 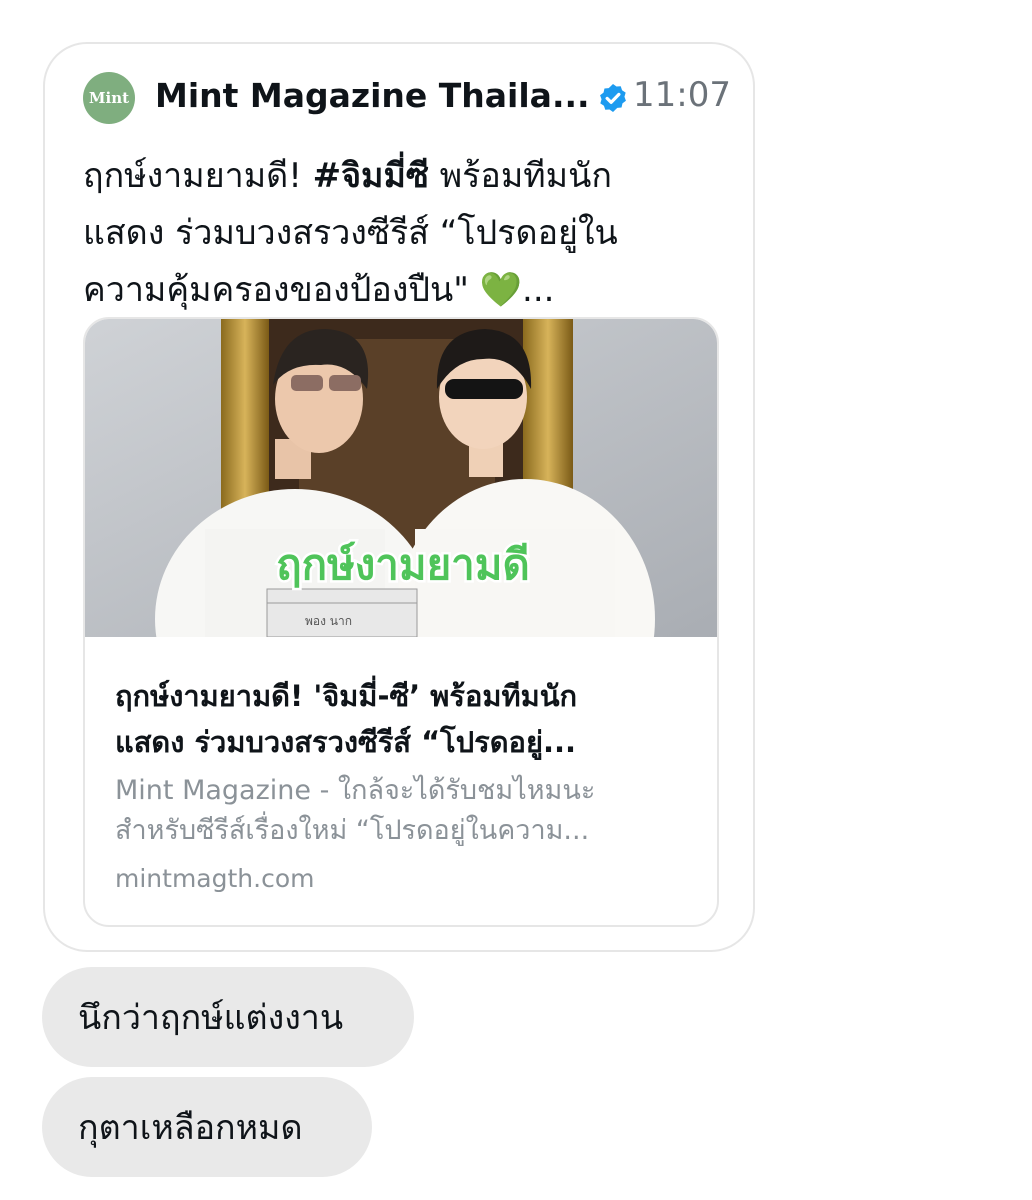 I want to click on slate-text: พอง นาก, so click(x=328, y=621).